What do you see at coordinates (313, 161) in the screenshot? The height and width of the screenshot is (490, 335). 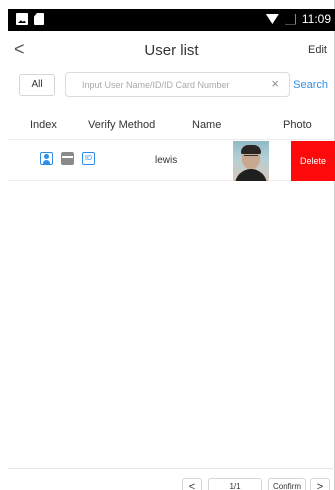 I see `delete-button: Delete` at bounding box center [313, 161].